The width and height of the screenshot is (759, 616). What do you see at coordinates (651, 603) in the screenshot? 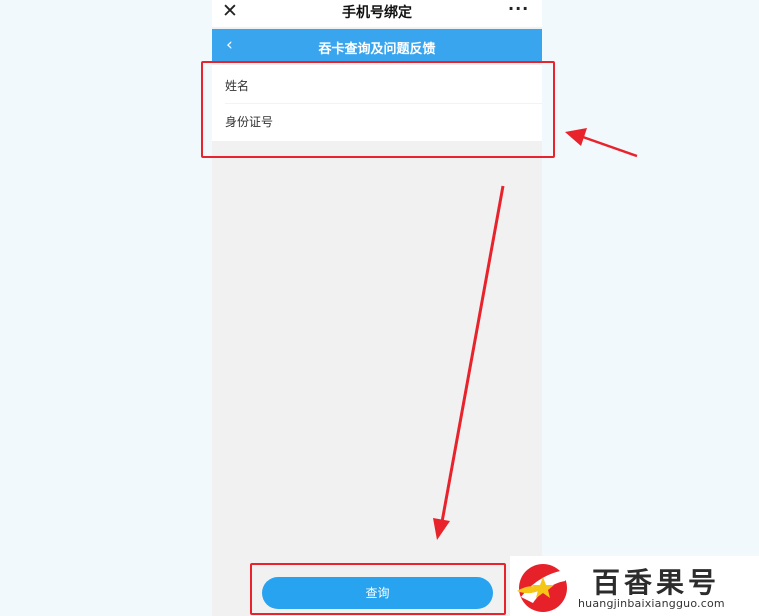
I see `watermark-url: huangjinbaixiangguo.com` at bounding box center [651, 603].